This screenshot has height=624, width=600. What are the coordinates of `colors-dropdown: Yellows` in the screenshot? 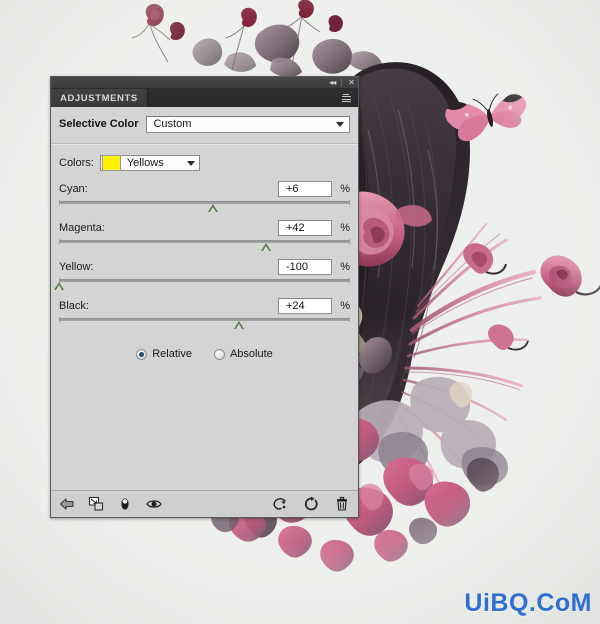 It's located at (149, 163).